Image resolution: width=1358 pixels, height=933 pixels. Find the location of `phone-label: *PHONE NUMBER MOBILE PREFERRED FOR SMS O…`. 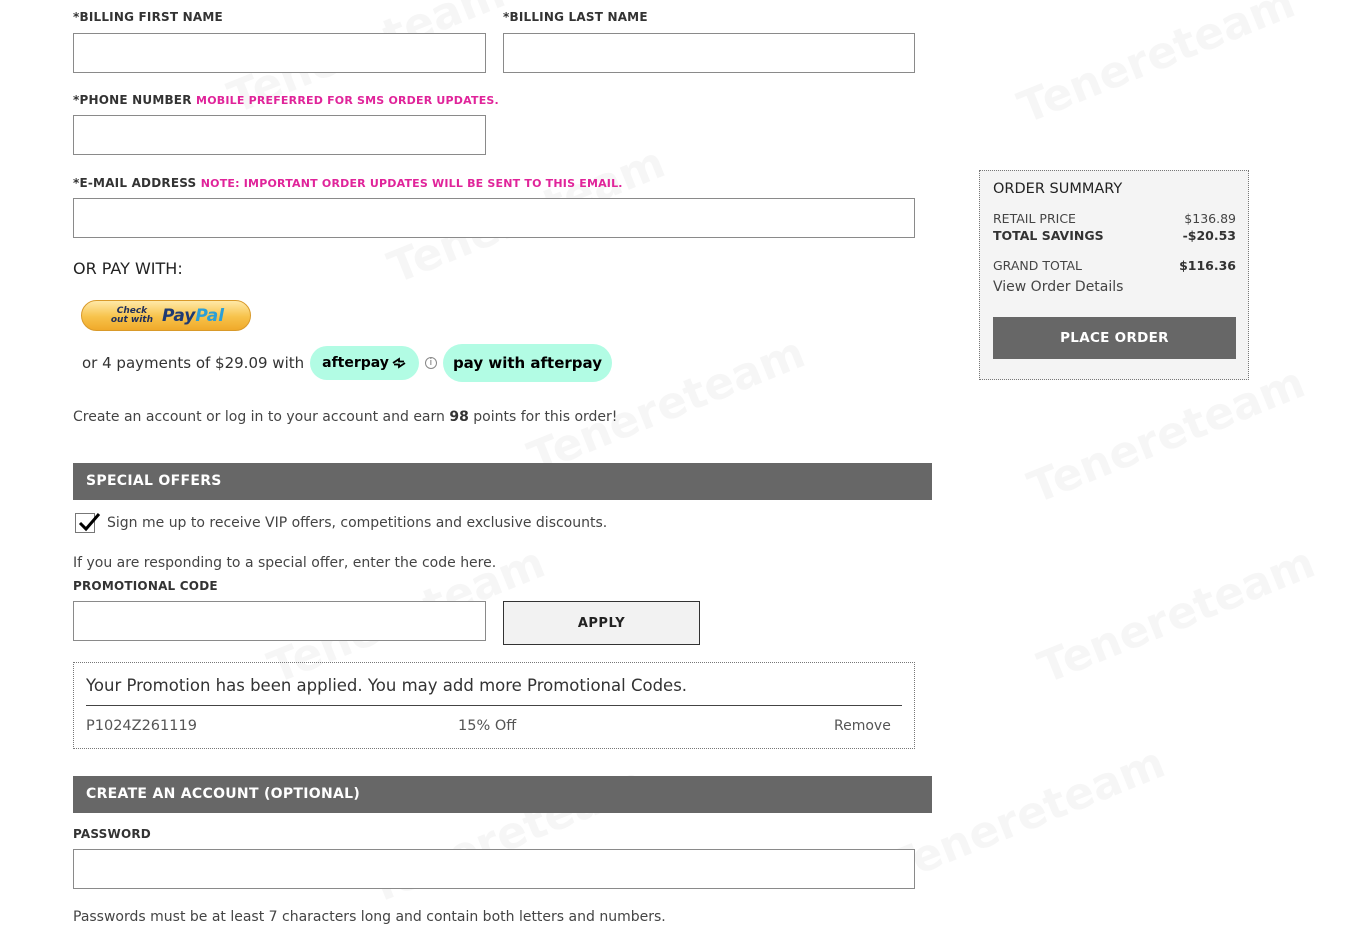

phone-label: *PHONE NUMBER MOBILE PREFERRED FOR SMS O… is located at coordinates (286, 100).